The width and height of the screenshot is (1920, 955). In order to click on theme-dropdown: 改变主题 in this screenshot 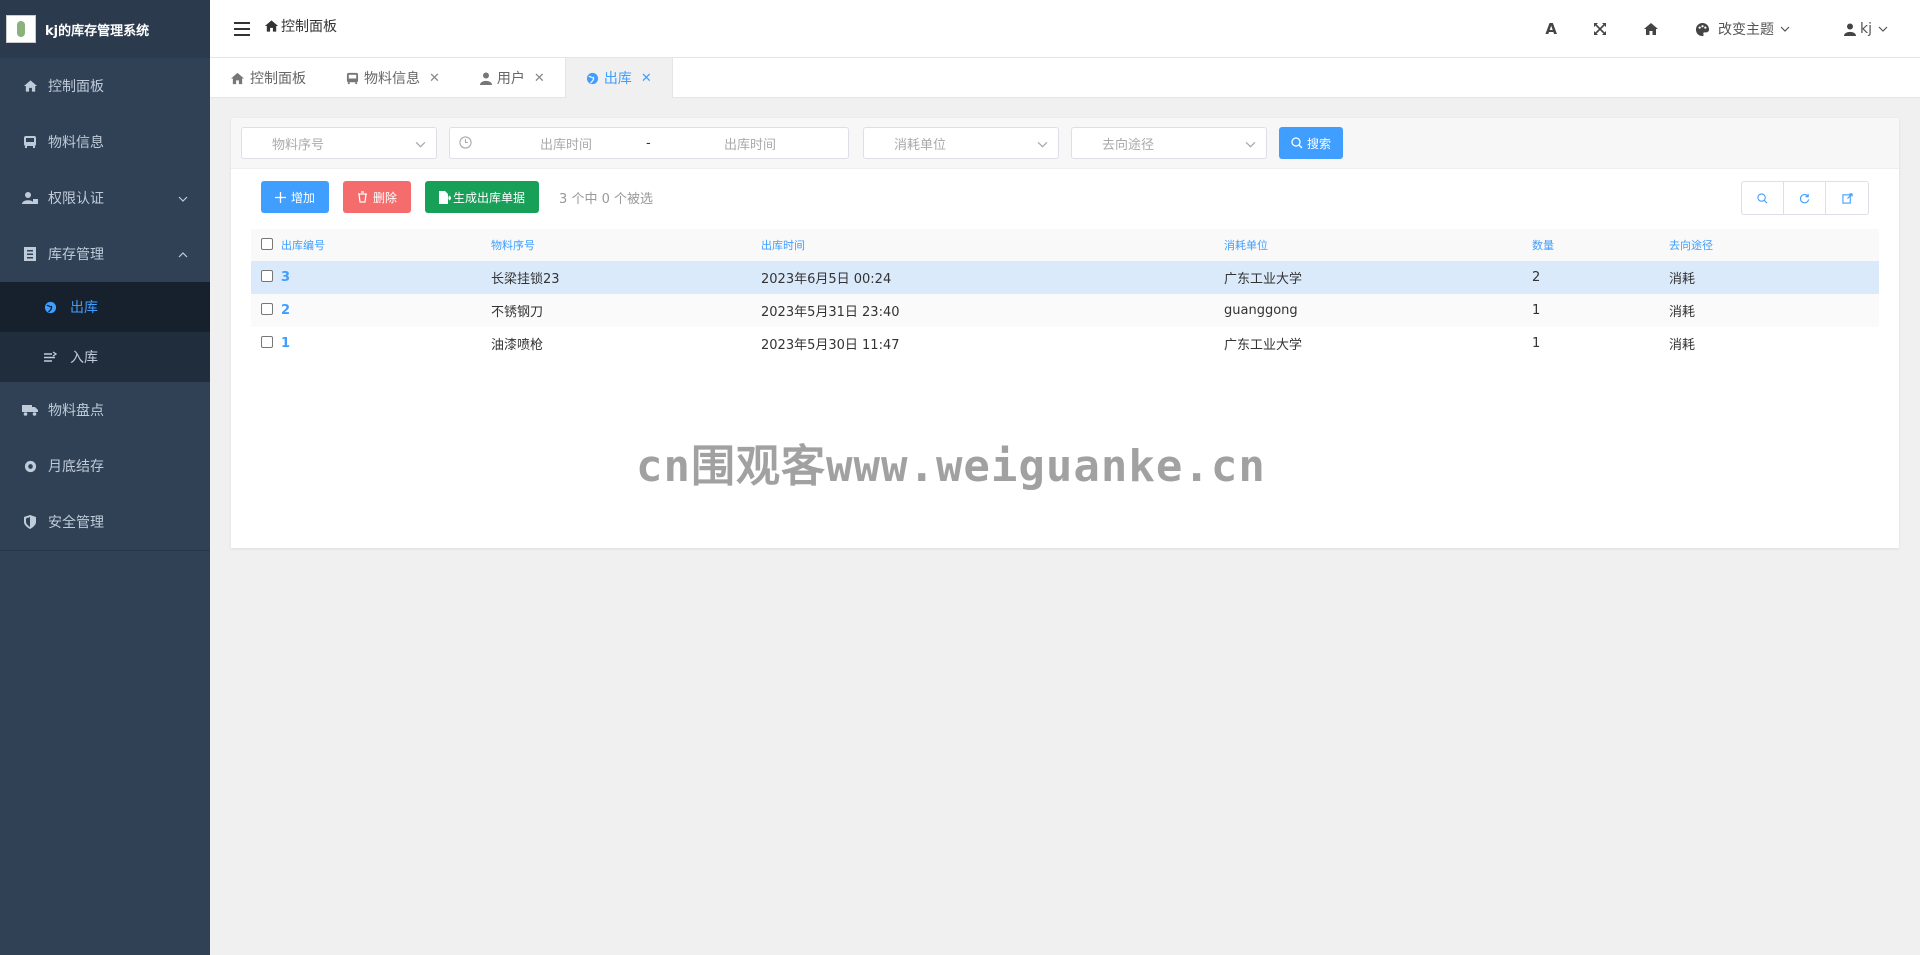, I will do `click(1742, 29)`.